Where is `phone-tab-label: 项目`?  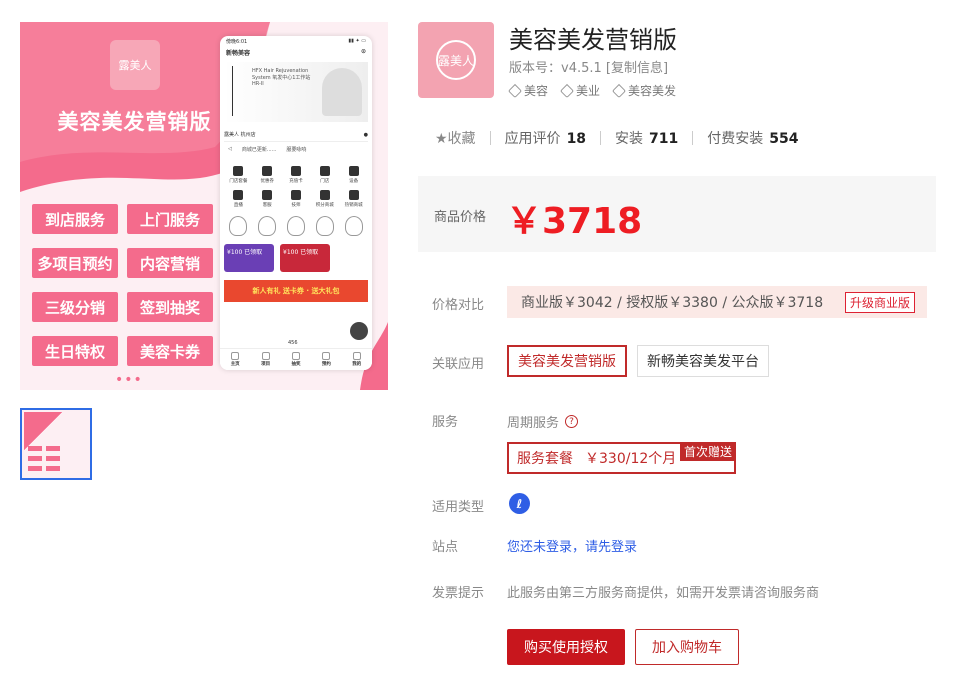 phone-tab-label: 项目 is located at coordinates (266, 364).